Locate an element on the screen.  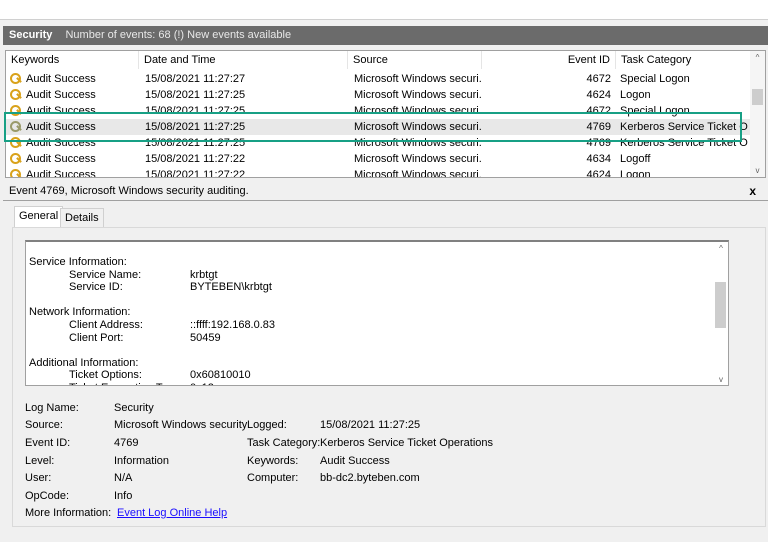
event-id-cell: 4634 is located at coordinates (598, 159).